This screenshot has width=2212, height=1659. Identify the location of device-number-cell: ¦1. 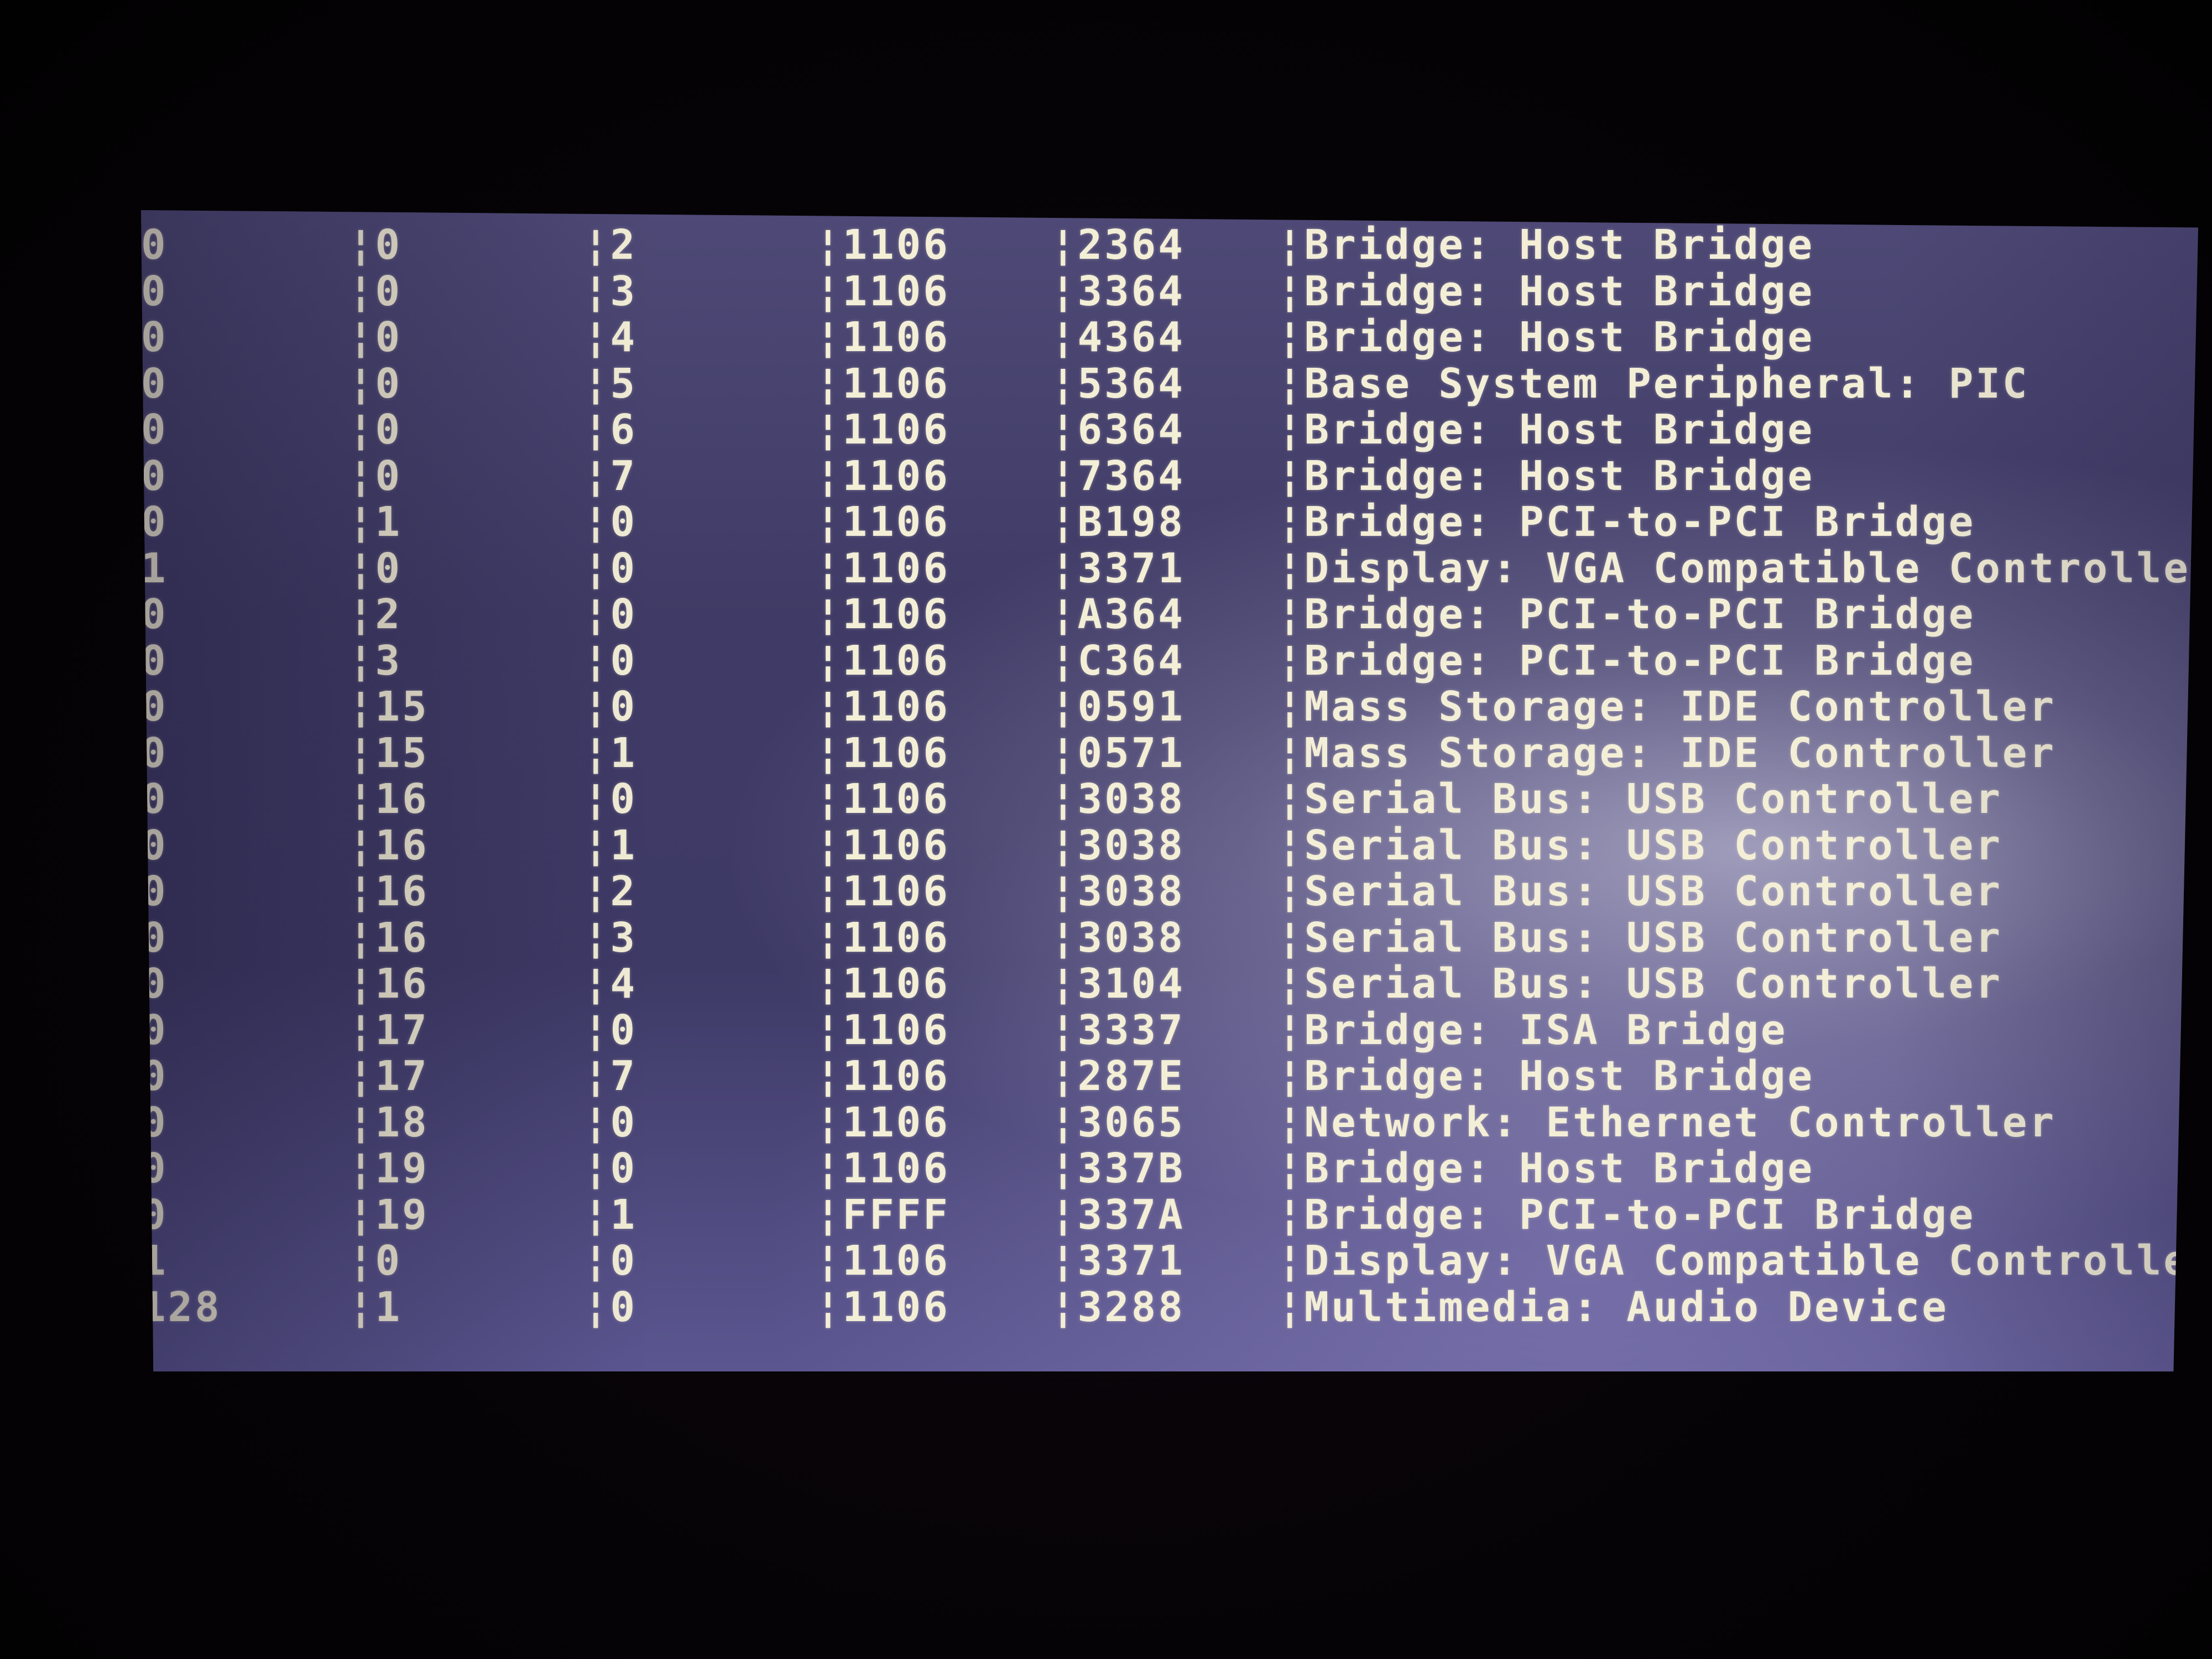
(376, 1307).